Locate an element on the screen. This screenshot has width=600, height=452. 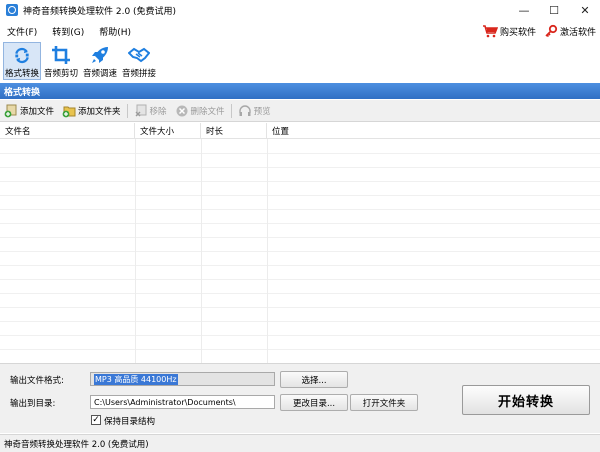
preview-button: 预览 is located at coordinates (254, 111).